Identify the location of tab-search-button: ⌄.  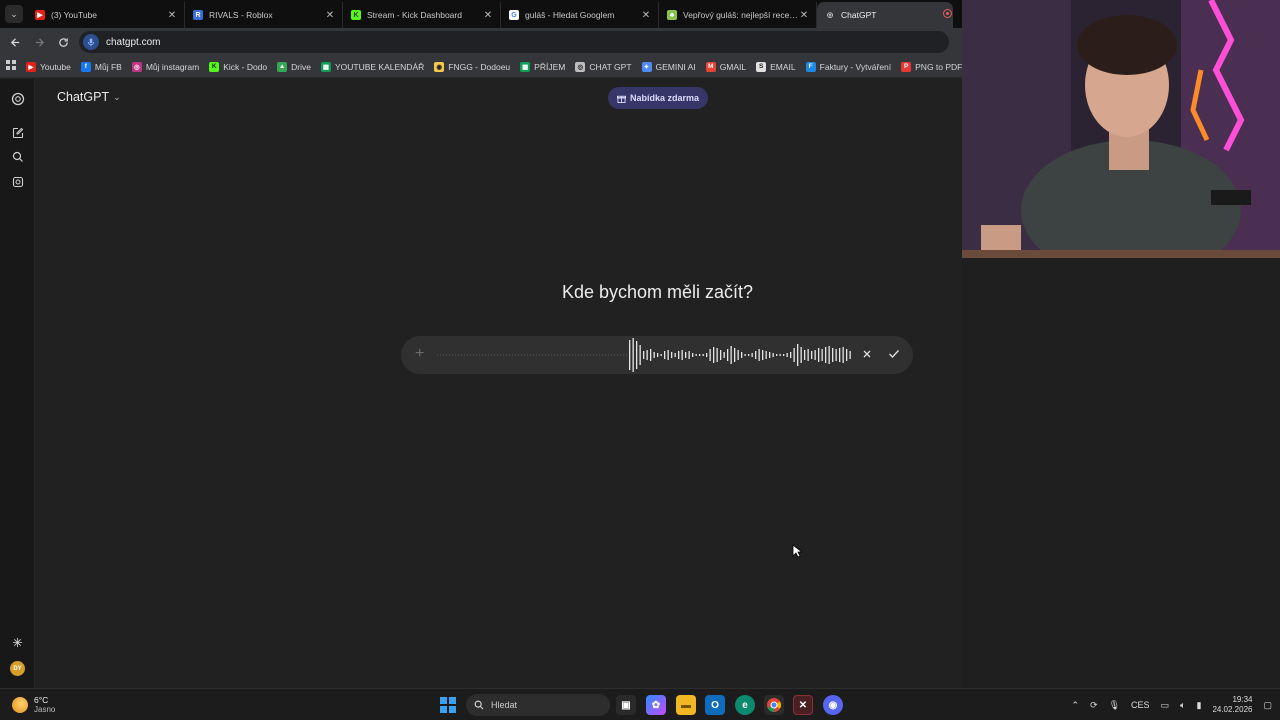
(14, 14).